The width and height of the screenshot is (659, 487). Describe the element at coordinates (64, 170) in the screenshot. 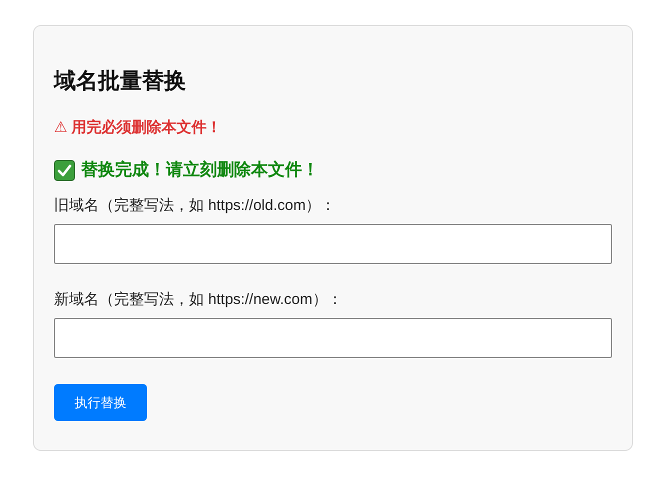

I see `check-icon` at that location.